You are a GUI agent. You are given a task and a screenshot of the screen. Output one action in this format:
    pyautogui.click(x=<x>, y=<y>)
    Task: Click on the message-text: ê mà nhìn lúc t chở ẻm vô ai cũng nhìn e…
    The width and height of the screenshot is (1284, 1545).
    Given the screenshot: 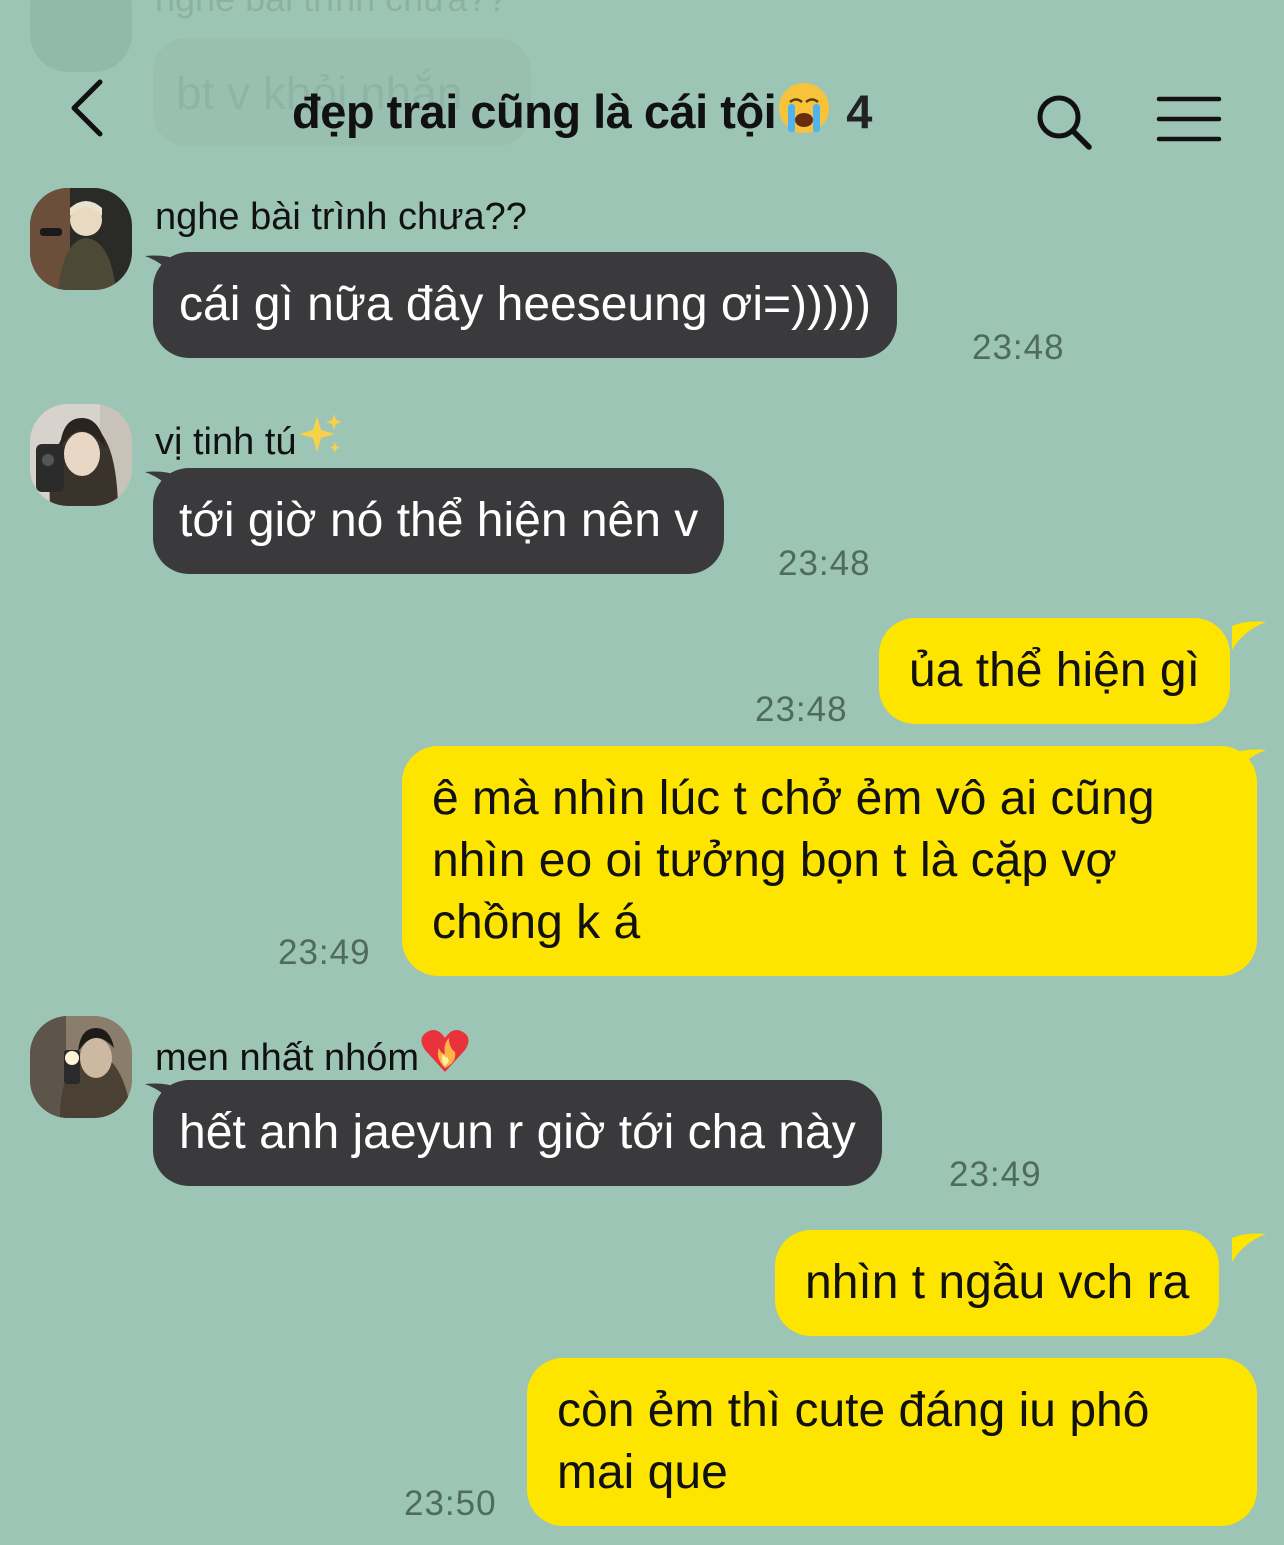 What is the action you would take?
    pyautogui.click(x=793, y=860)
    